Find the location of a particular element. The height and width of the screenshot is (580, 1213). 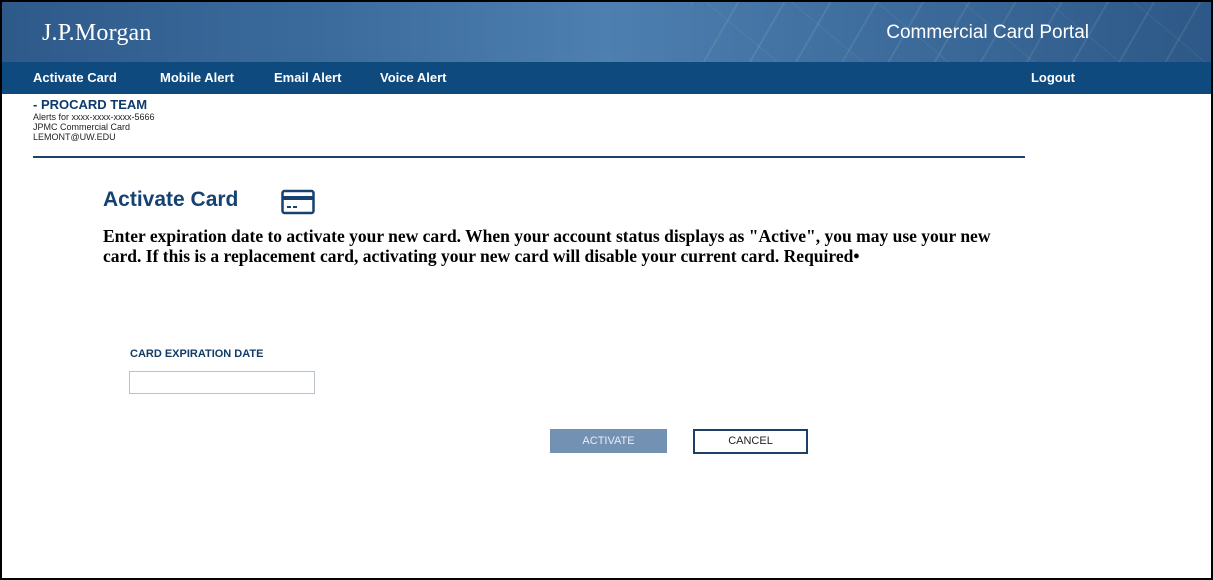

nav-item-voice-alert: Voice Alert is located at coordinates (413, 77).